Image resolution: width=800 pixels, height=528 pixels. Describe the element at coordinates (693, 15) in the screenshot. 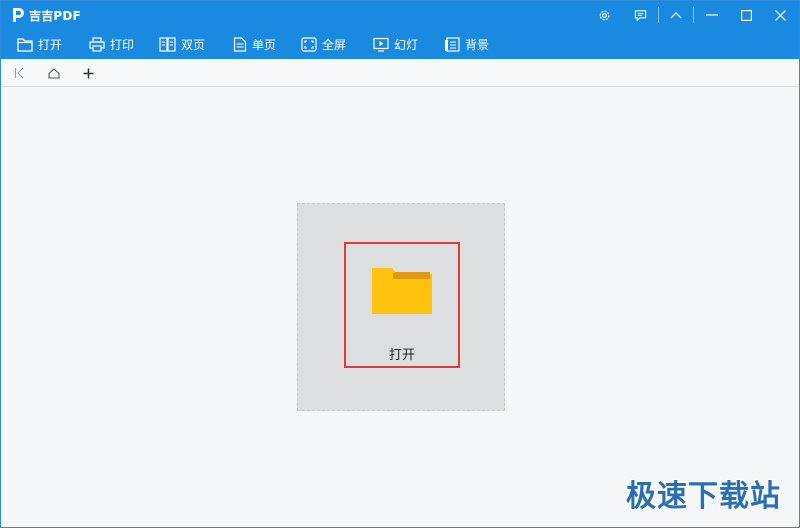

I see `titlebar-separator` at that location.